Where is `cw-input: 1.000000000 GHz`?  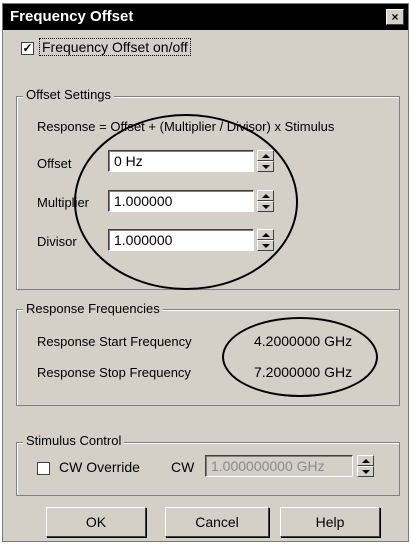 cw-input: 1.000000000 GHz is located at coordinates (279, 466).